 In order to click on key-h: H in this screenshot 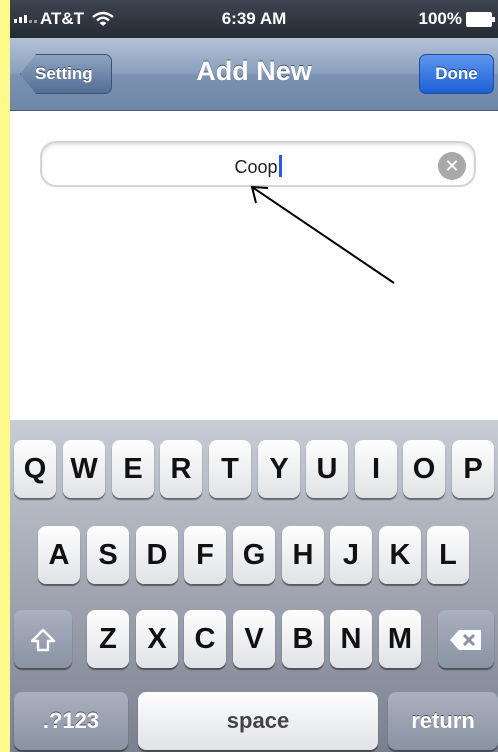, I will do `click(303, 555)`.